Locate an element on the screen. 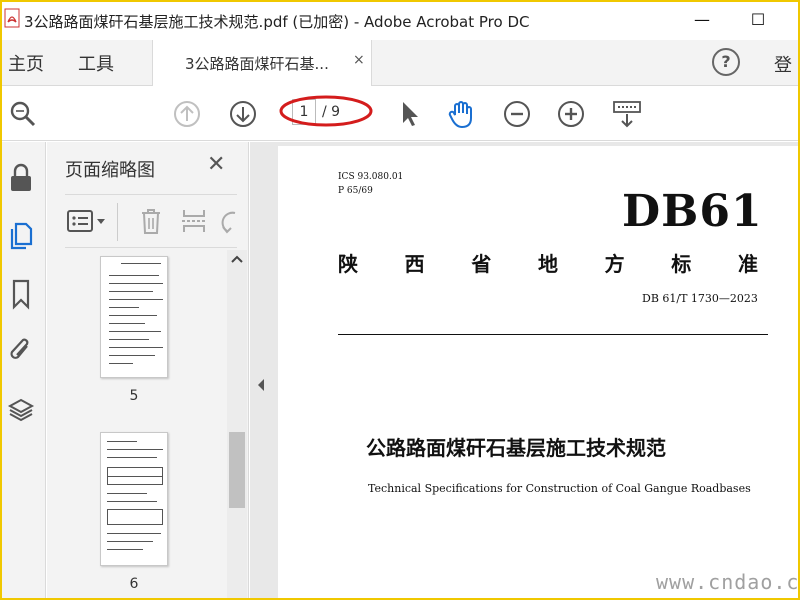  watermark: www.cndao.com is located at coordinates (727, 582).